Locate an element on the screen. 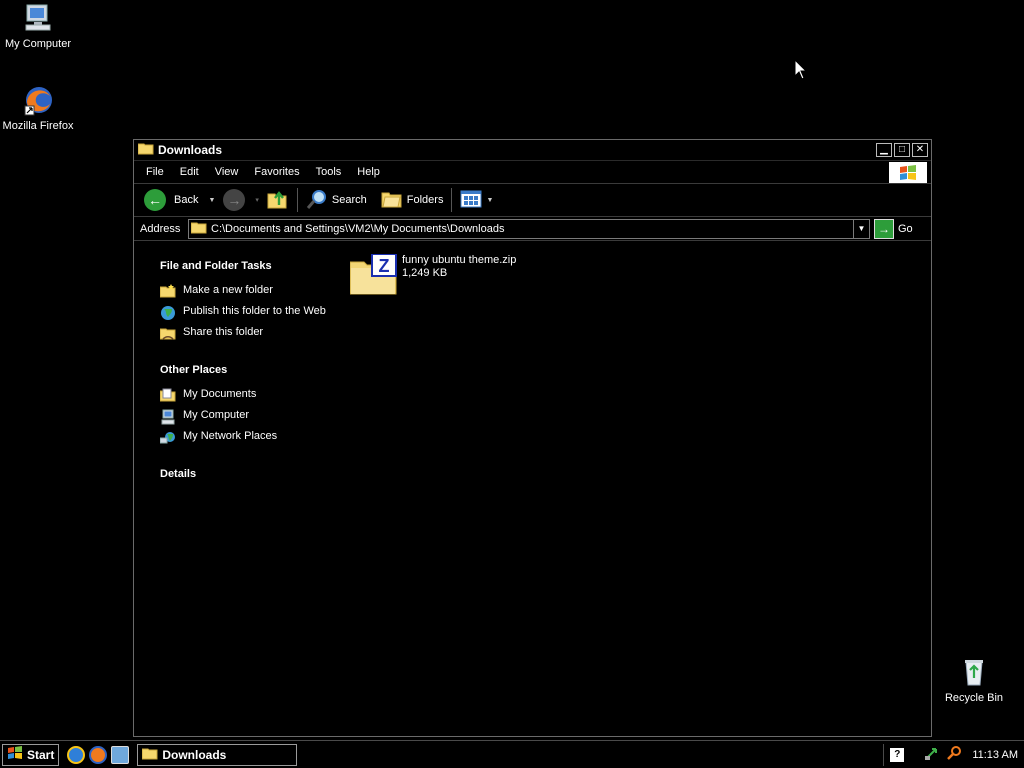 The width and height of the screenshot is (1024, 768). show-desktop-icon is located at coordinates (120, 754).